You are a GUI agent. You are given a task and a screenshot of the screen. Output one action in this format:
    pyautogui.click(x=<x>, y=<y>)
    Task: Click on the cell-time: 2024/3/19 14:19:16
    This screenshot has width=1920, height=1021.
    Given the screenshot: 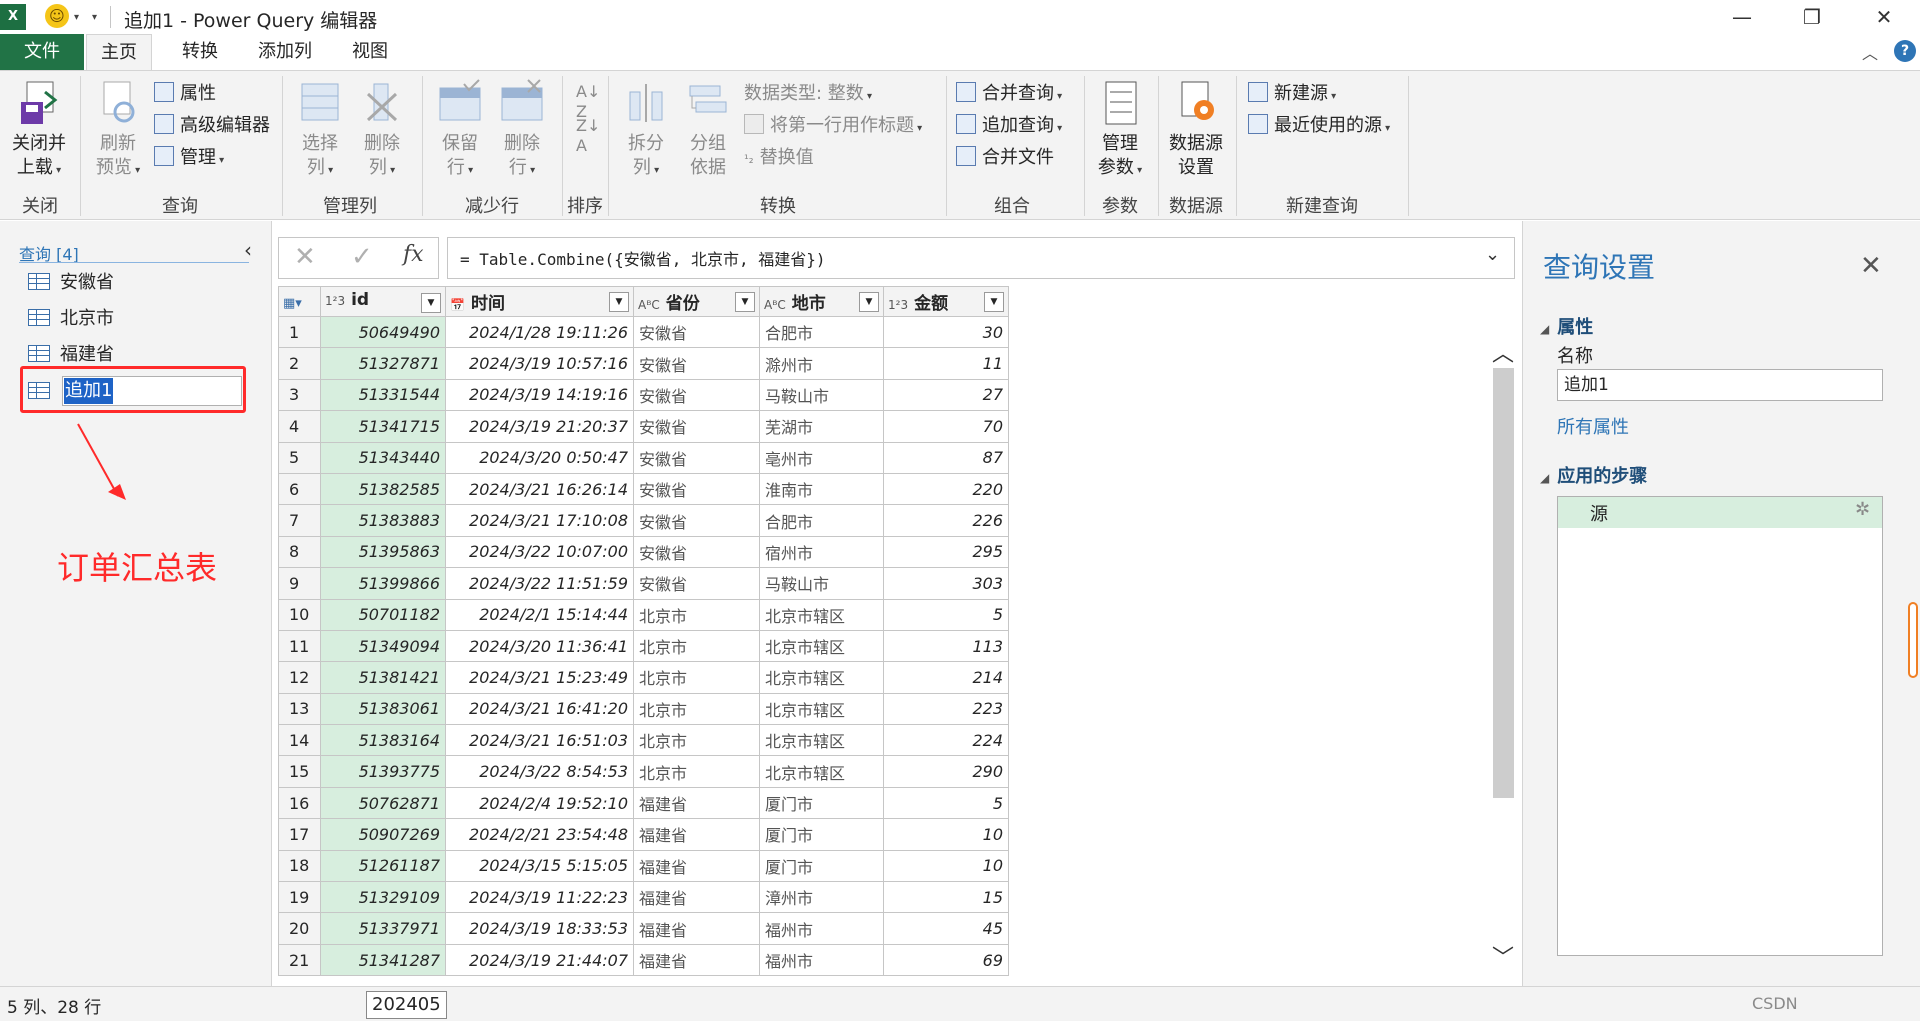 What is the action you would take?
    pyautogui.click(x=539, y=395)
    